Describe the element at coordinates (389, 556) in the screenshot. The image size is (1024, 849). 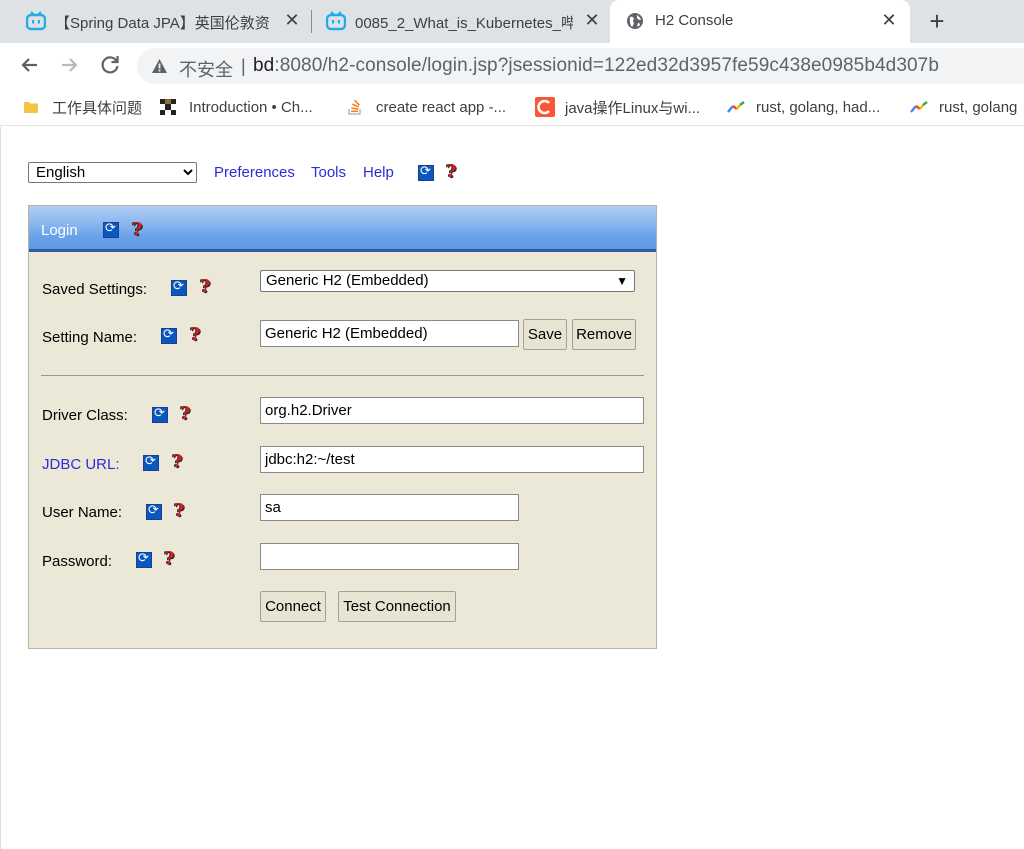
I see `password-field` at that location.